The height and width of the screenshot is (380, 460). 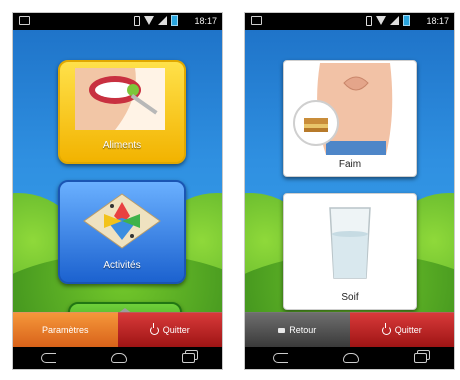 What do you see at coordinates (350, 297) in the screenshot?
I see `soif-label: Soif` at bounding box center [350, 297].